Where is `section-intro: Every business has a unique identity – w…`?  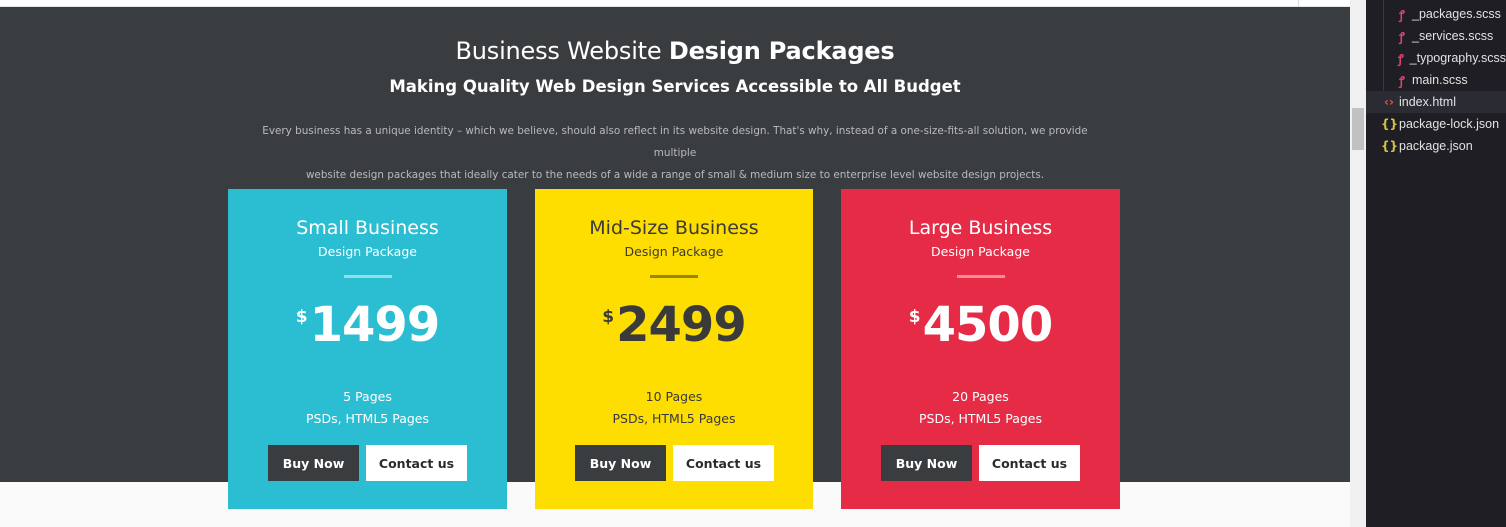 section-intro: Every business has a unique identity – w… is located at coordinates (675, 153).